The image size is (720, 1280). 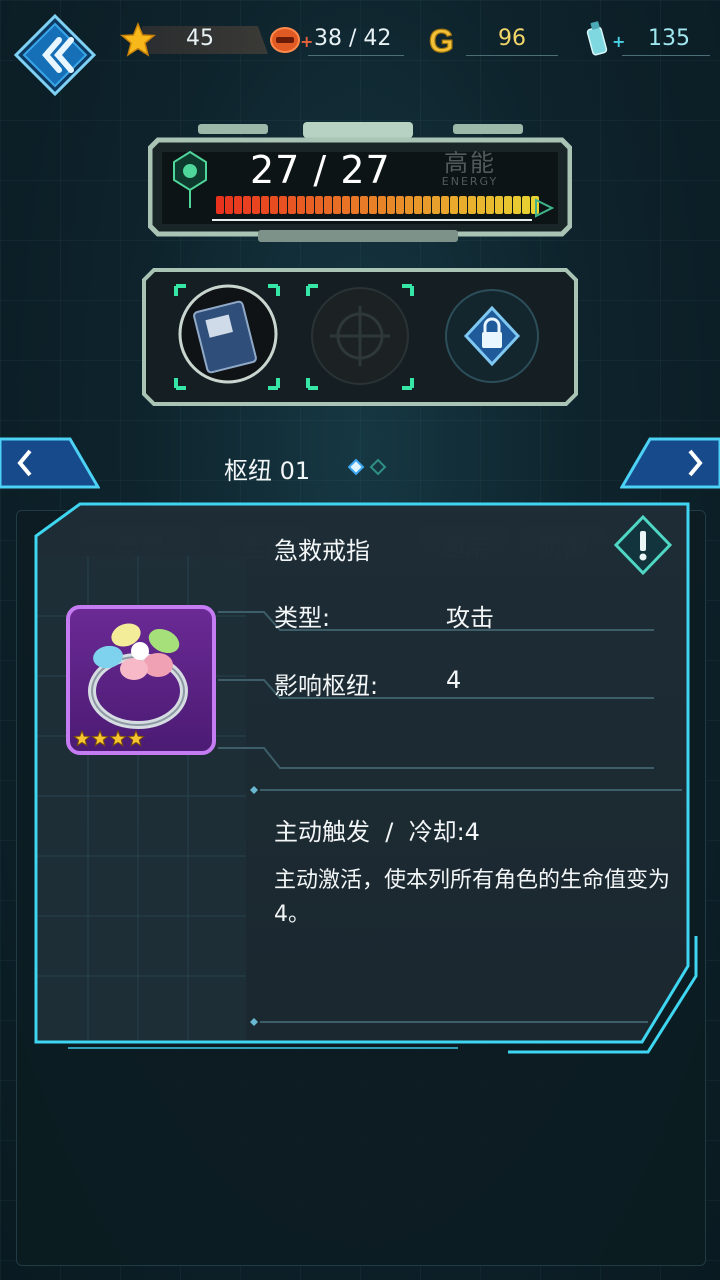 I want to click on info-button, so click(x=643, y=545).